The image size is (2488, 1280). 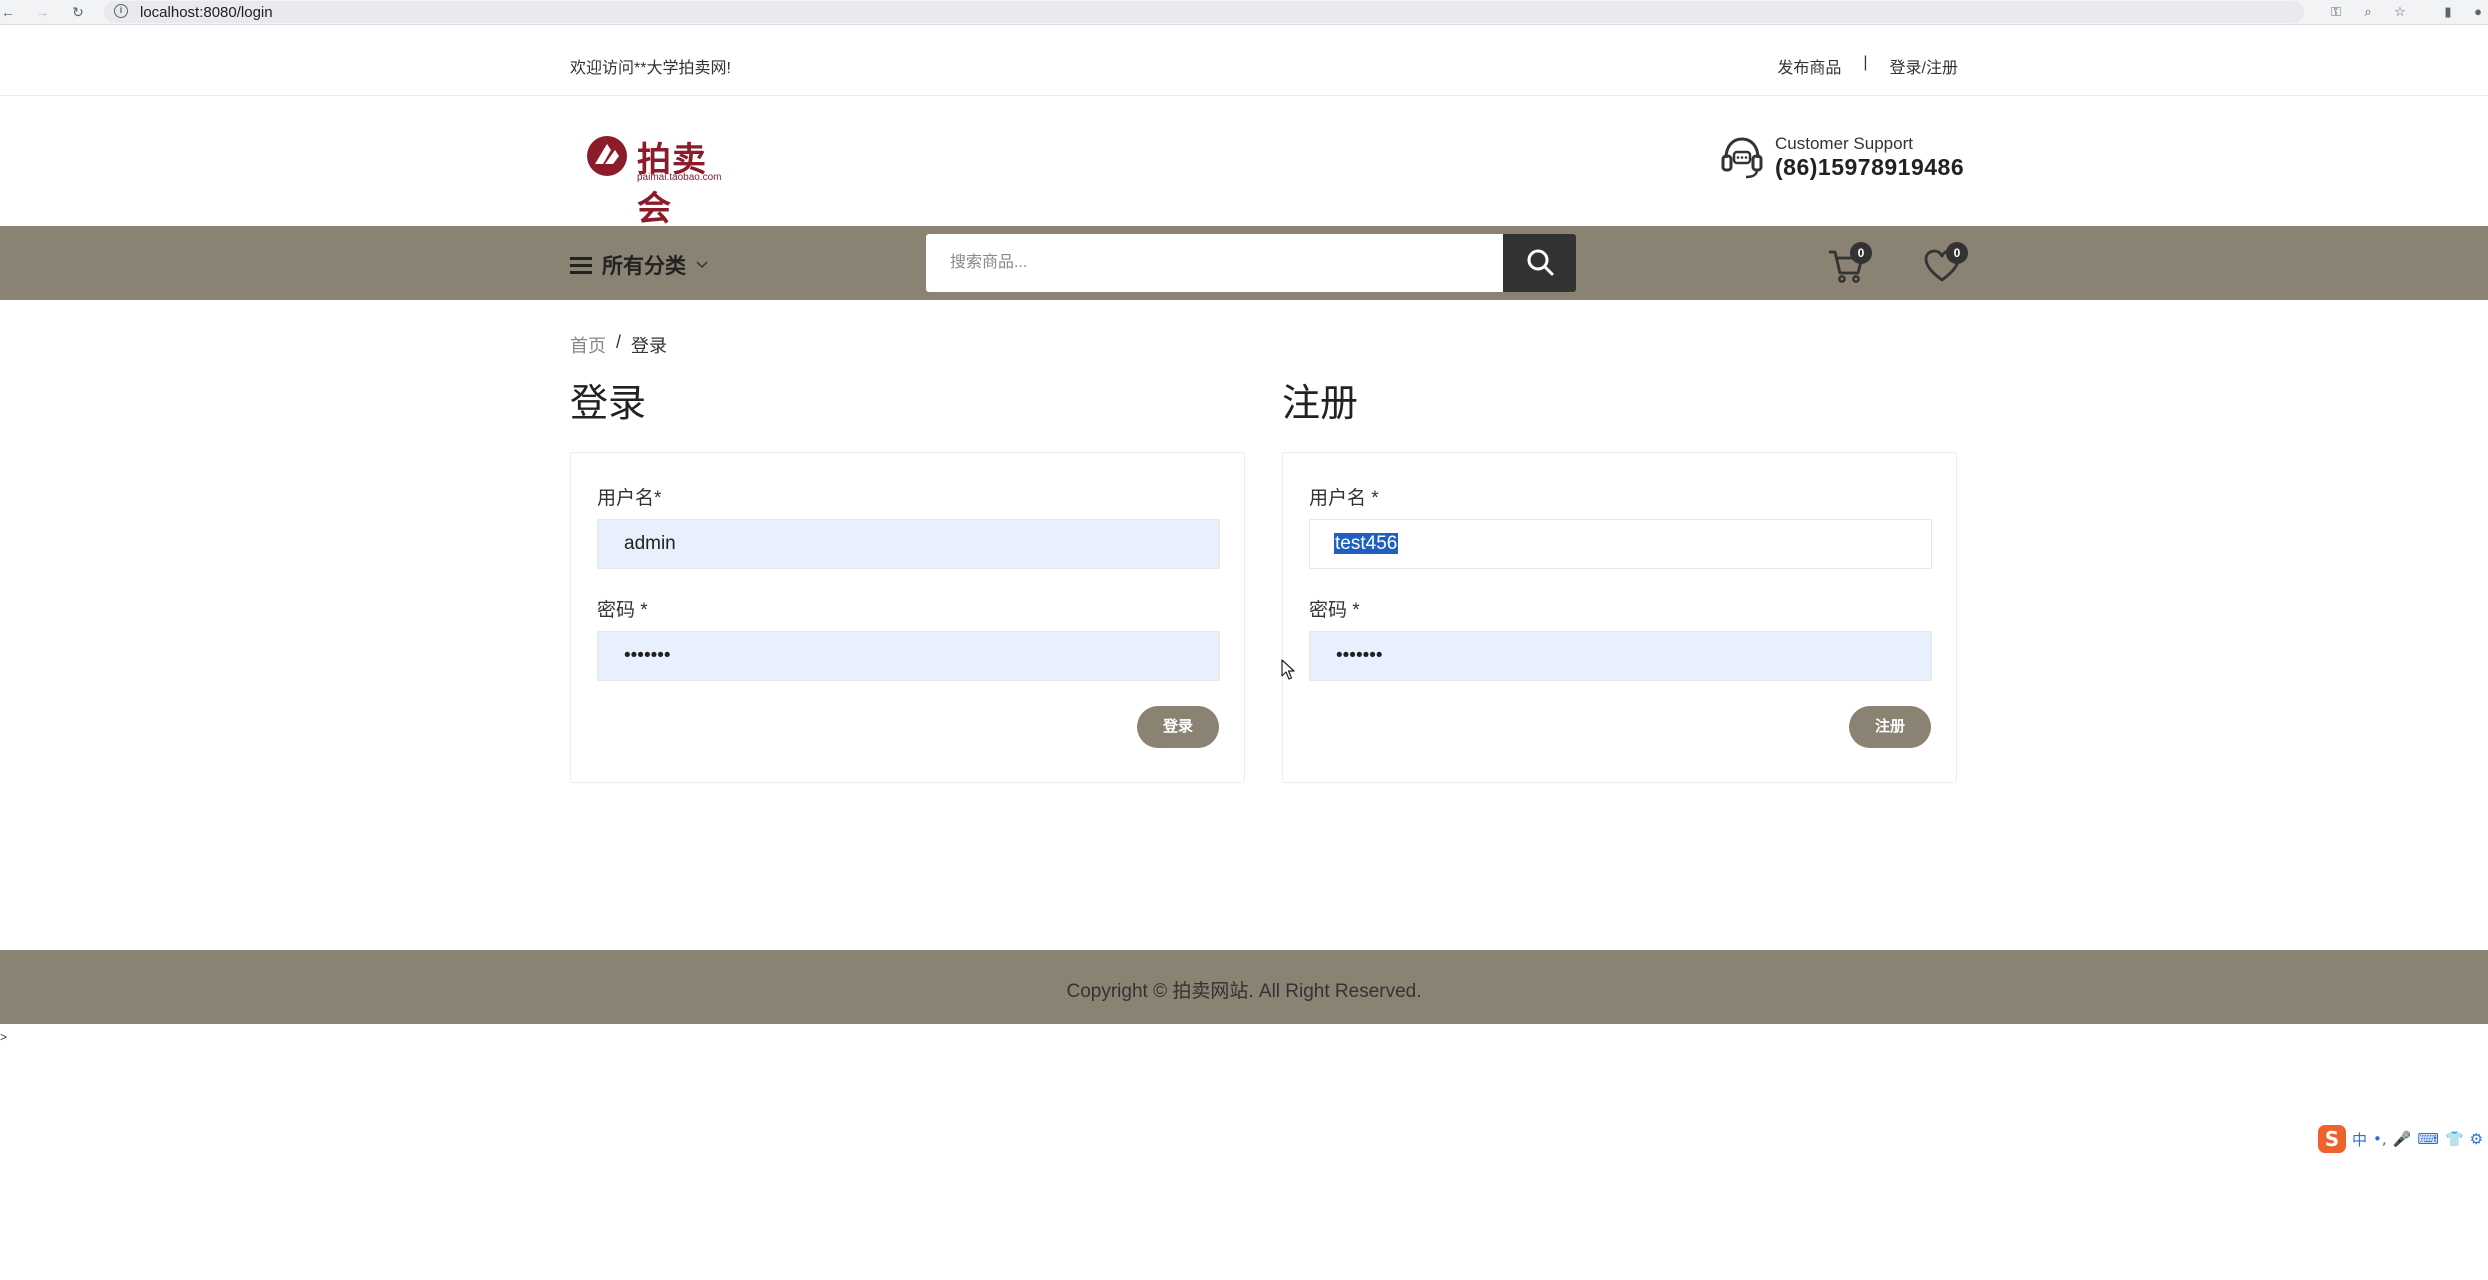 What do you see at coordinates (622, 610) in the screenshot?
I see `login-password-label: 密码 *` at bounding box center [622, 610].